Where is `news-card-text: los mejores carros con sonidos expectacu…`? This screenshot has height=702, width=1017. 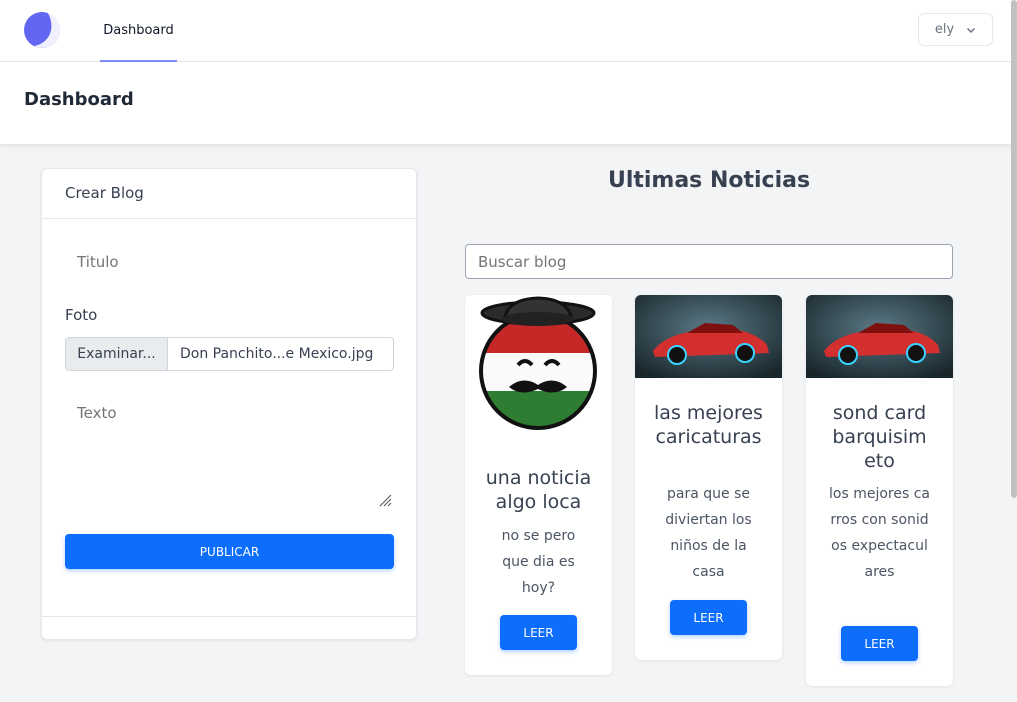
news-card-text: los mejores carros con sonidos expectacu… is located at coordinates (879, 533).